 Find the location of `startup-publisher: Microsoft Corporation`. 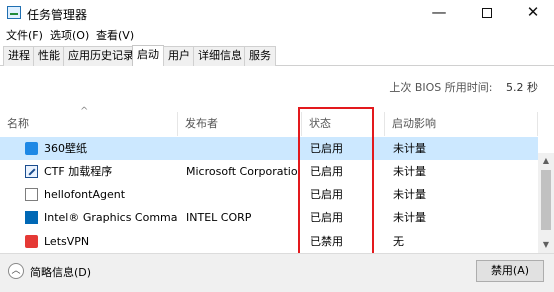

startup-publisher: Microsoft Corporation is located at coordinates (243, 171).